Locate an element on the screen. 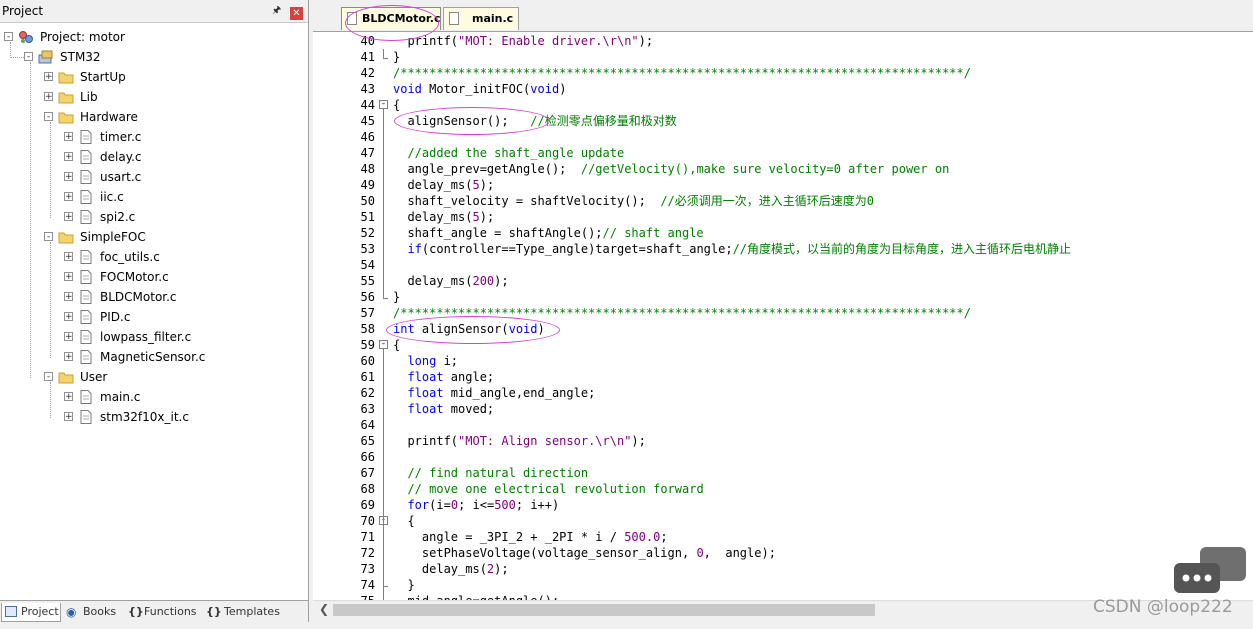  code-line: //added the shaft_angle update is located at coordinates (508, 153).